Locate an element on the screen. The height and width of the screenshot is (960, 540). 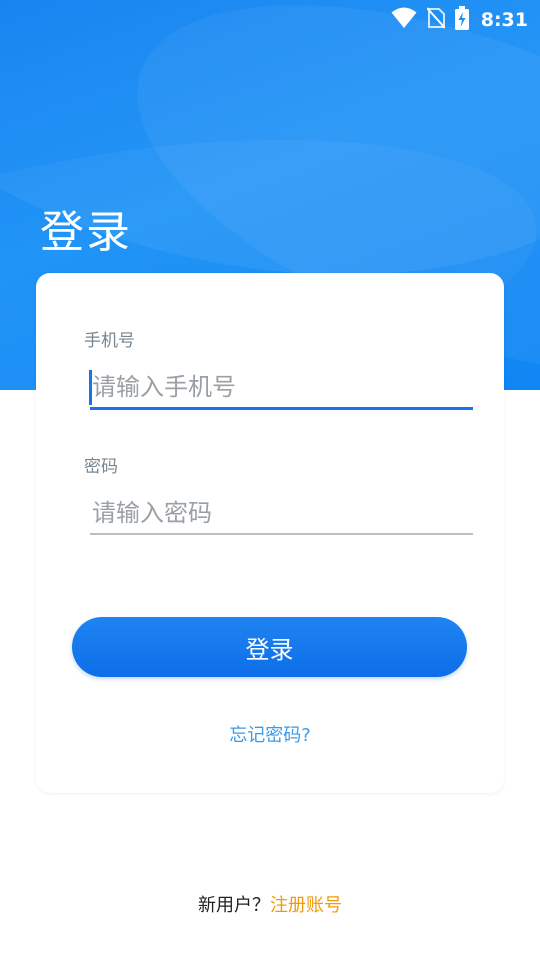
text-cursor is located at coordinates (90, 387).